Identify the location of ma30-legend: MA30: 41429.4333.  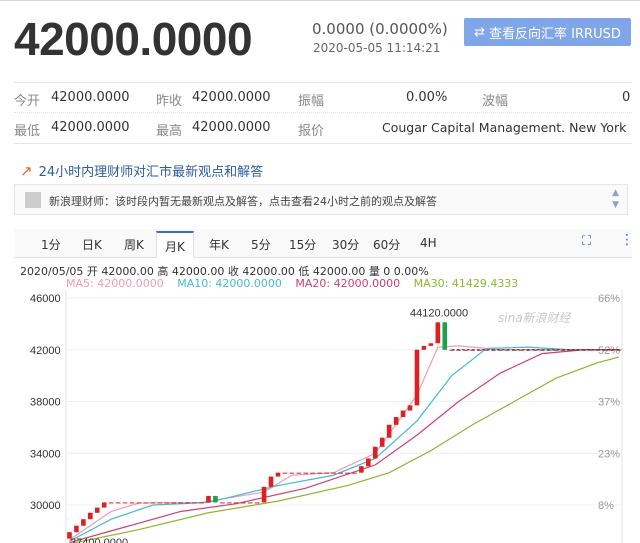
(466, 283).